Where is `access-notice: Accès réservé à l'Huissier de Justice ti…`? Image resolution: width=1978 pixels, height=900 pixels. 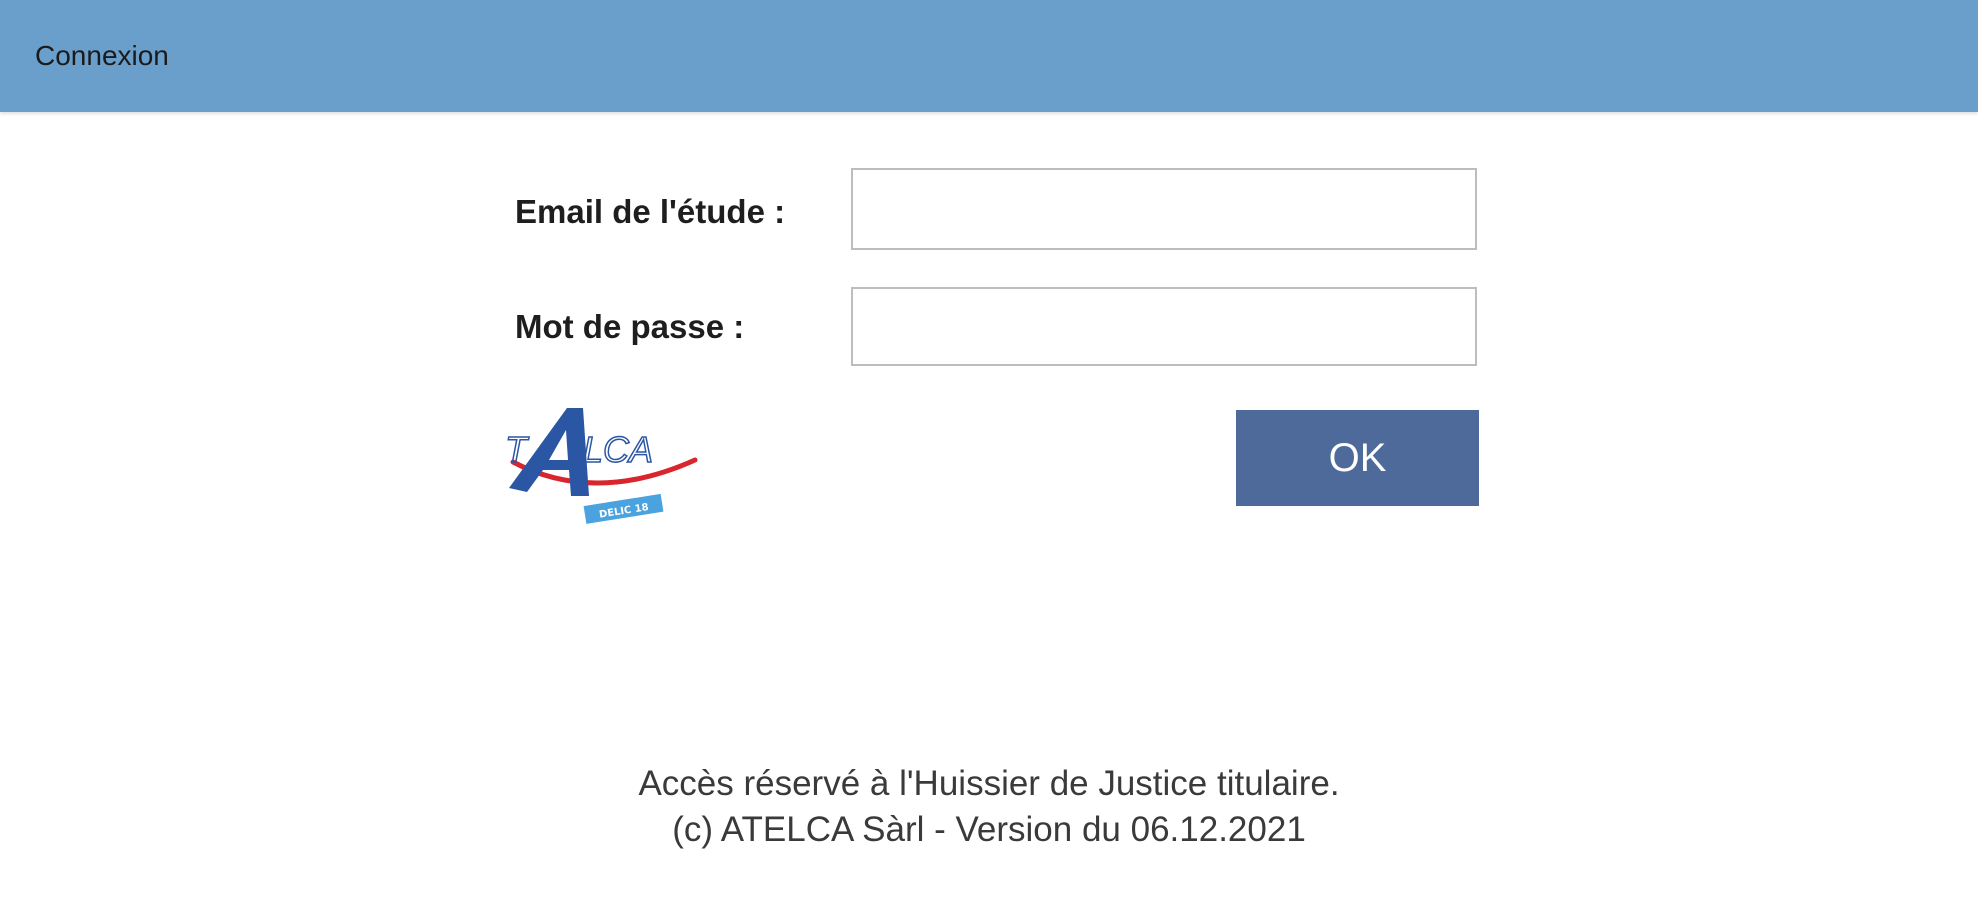
access-notice: Accès réservé à l'Huissier de Justice ti… is located at coordinates (989, 783).